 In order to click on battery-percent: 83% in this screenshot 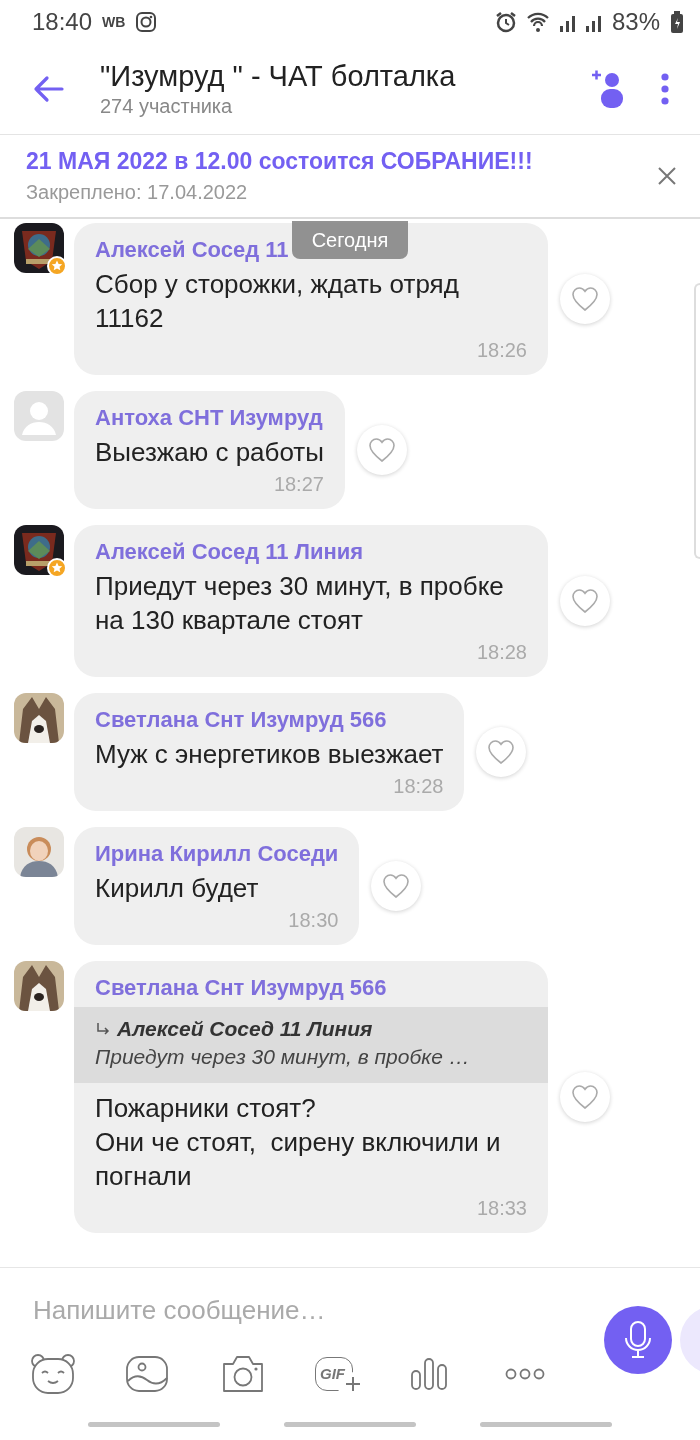, I will do `click(635, 22)`.